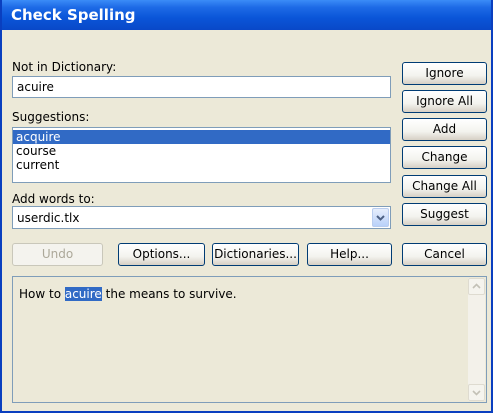  Describe the element at coordinates (201, 165) in the screenshot. I see `suggestion-item: current` at that location.